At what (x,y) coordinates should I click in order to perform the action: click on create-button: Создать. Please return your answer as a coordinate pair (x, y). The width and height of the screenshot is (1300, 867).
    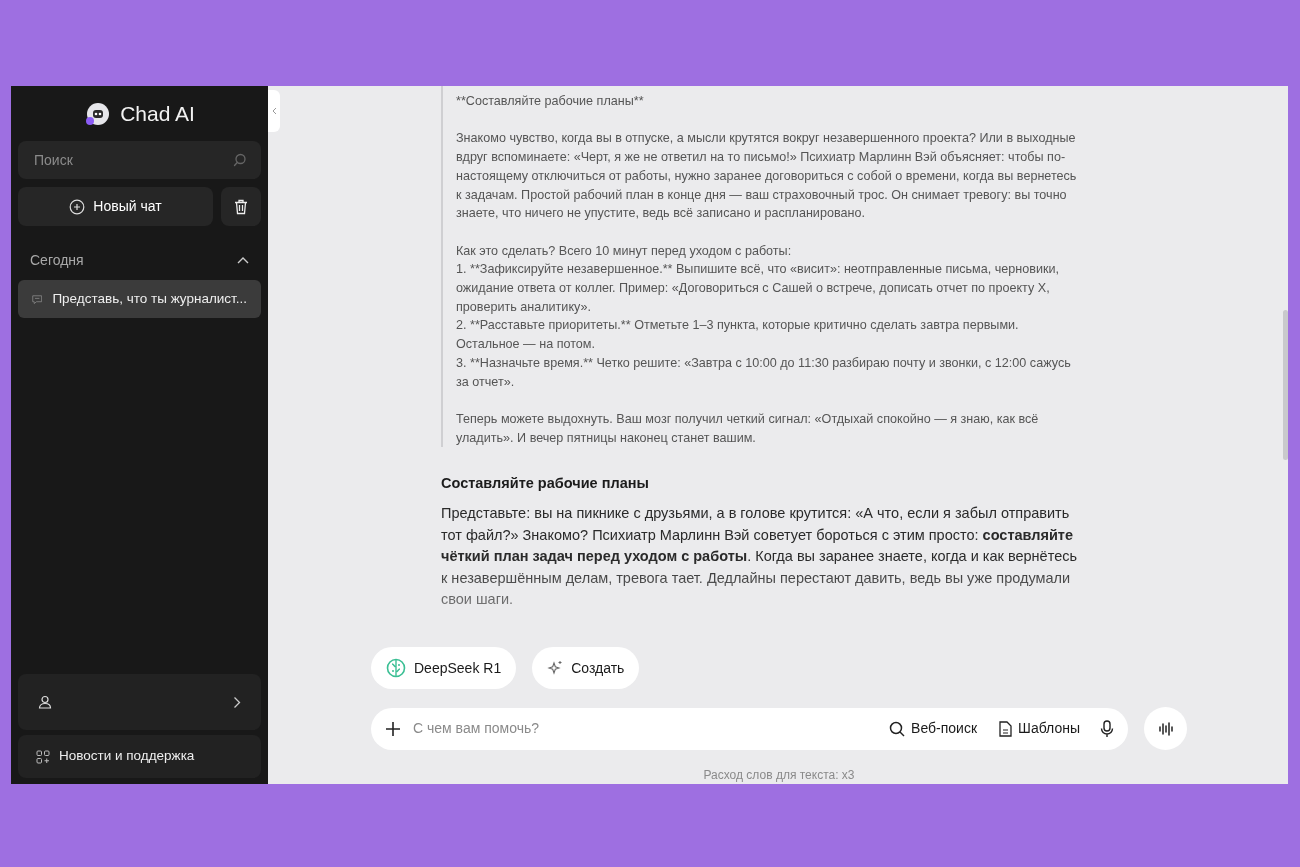
    Looking at the image, I should click on (586, 668).